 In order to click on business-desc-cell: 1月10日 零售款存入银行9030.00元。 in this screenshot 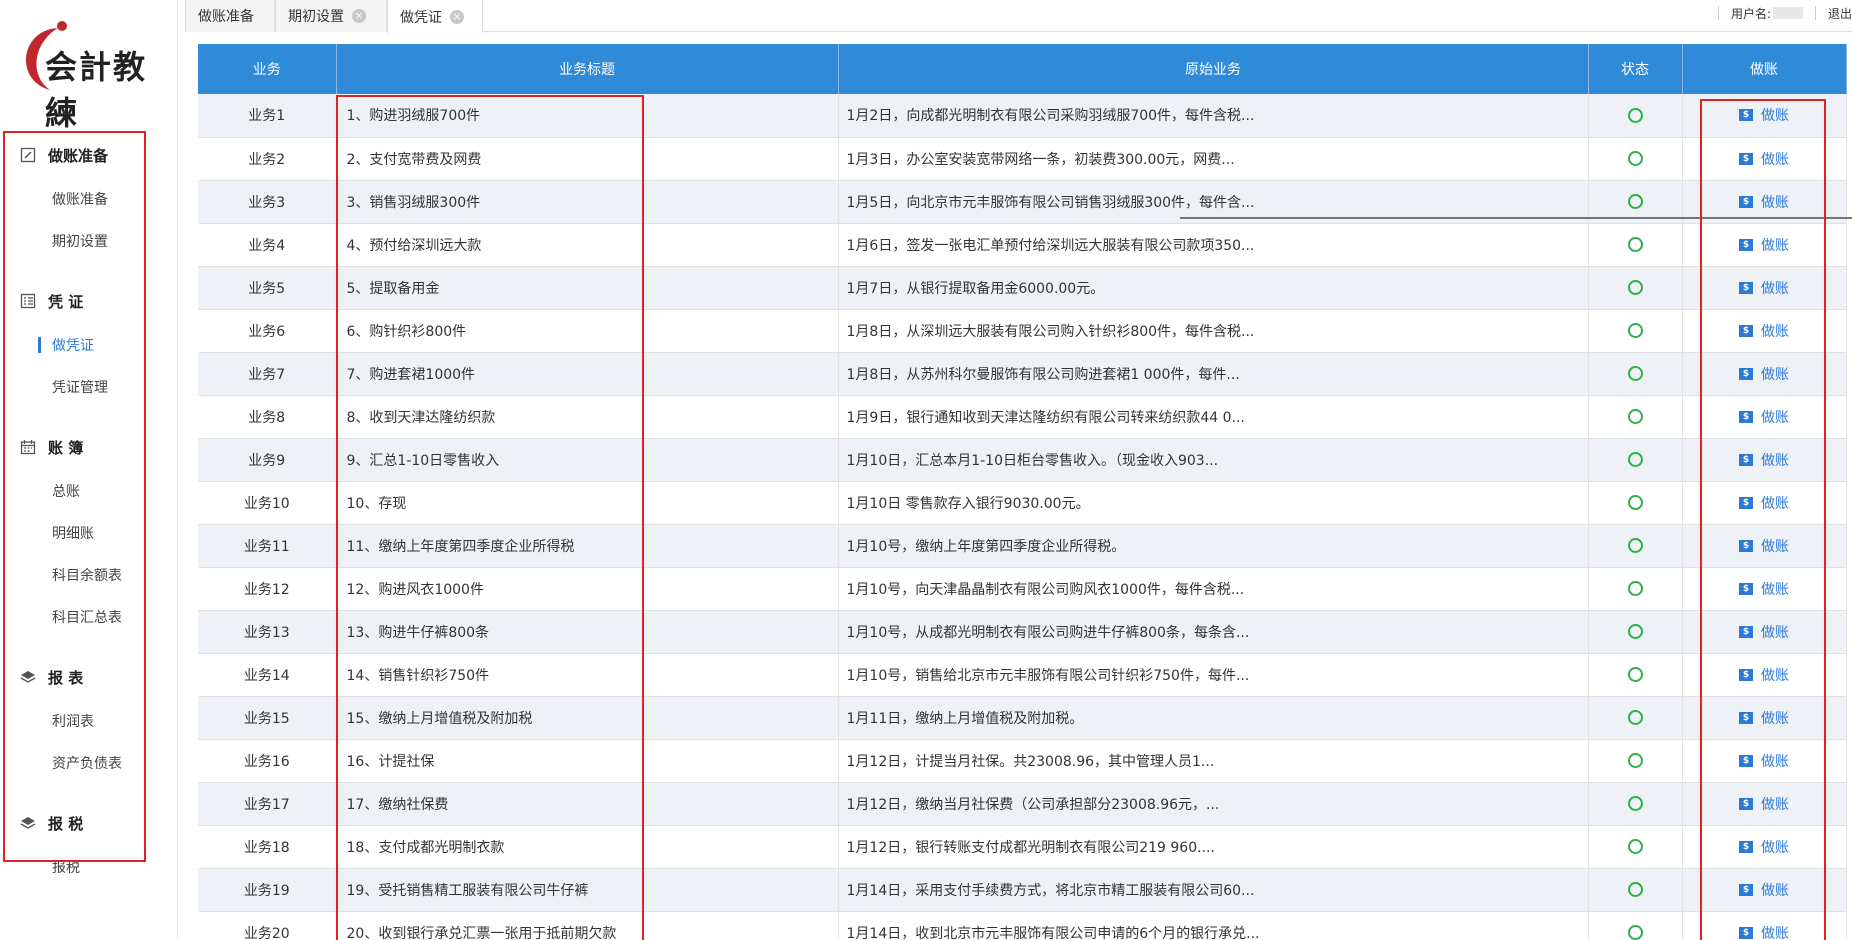, I will do `click(1213, 503)`.